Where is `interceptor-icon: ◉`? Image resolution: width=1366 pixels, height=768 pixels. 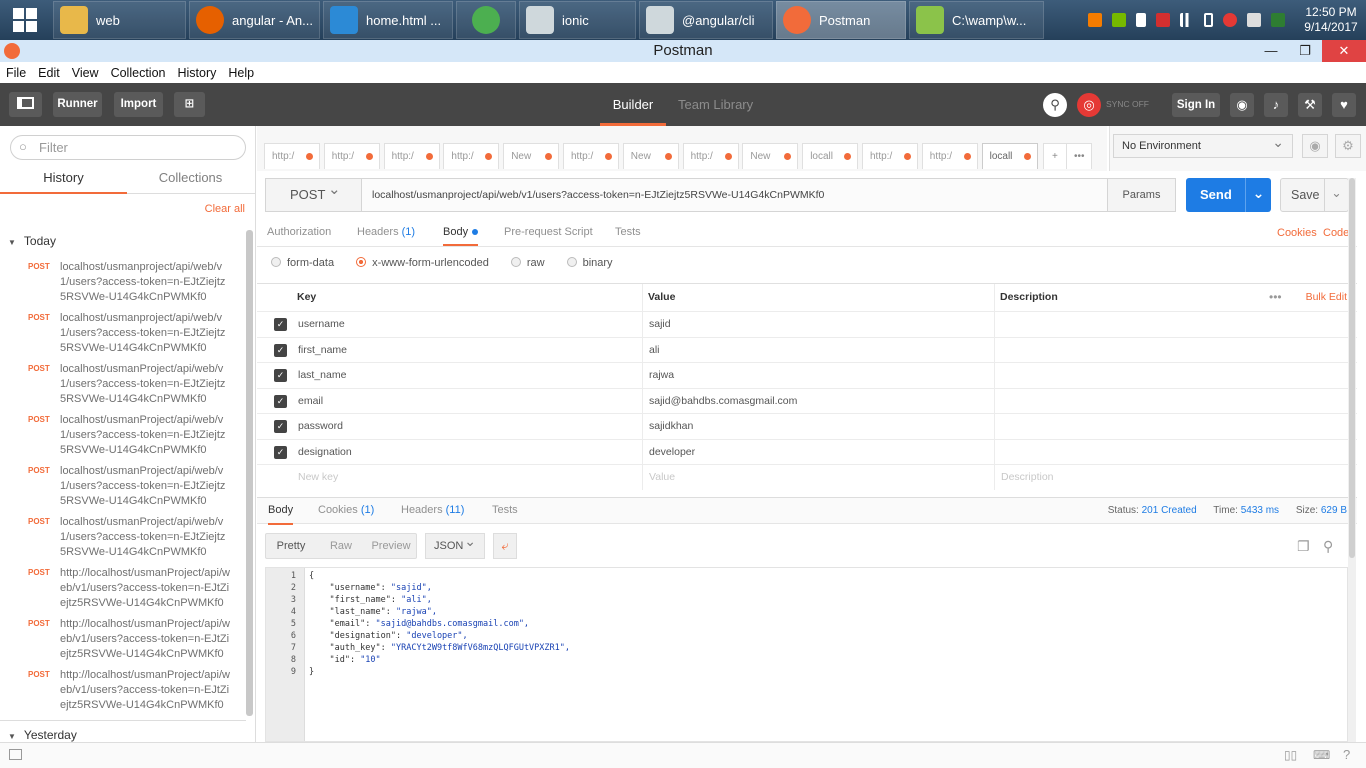 interceptor-icon: ◉ is located at coordinates (1242, 105).